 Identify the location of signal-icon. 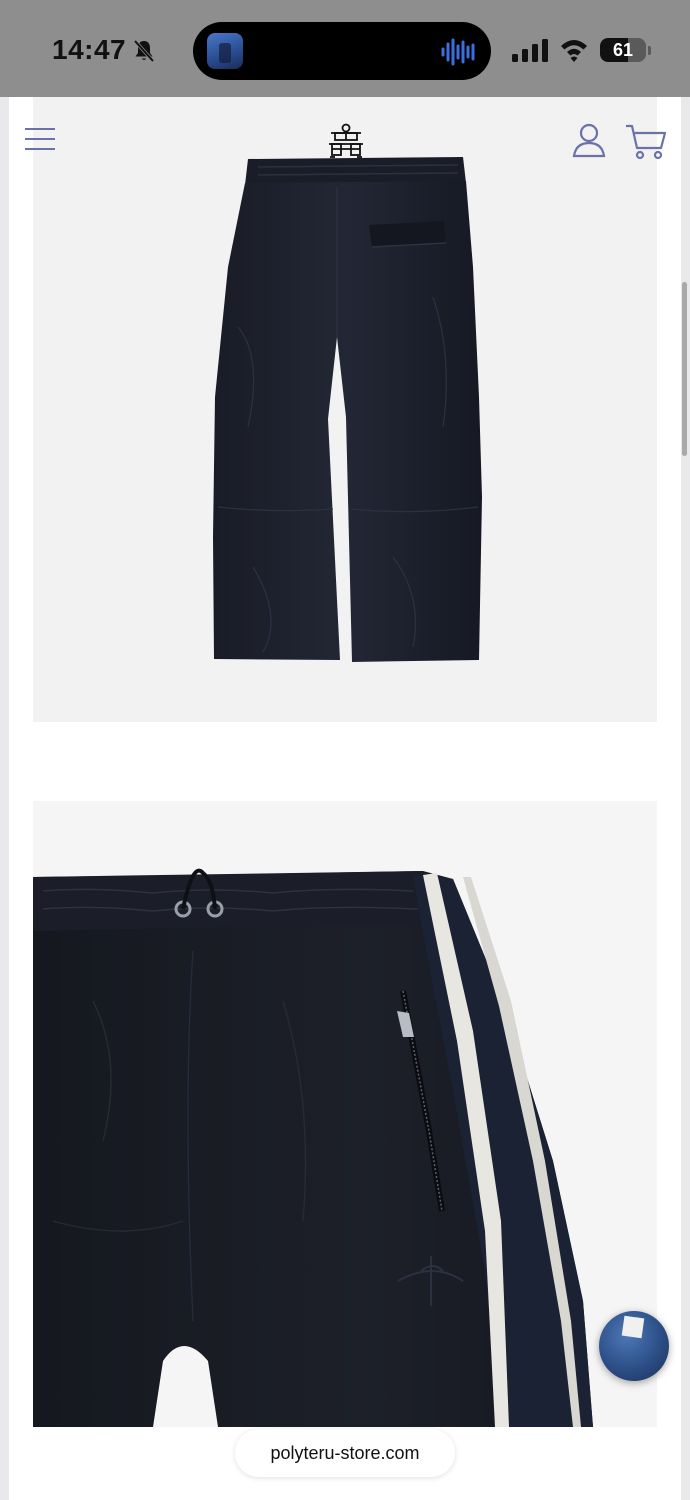
(530, 50).